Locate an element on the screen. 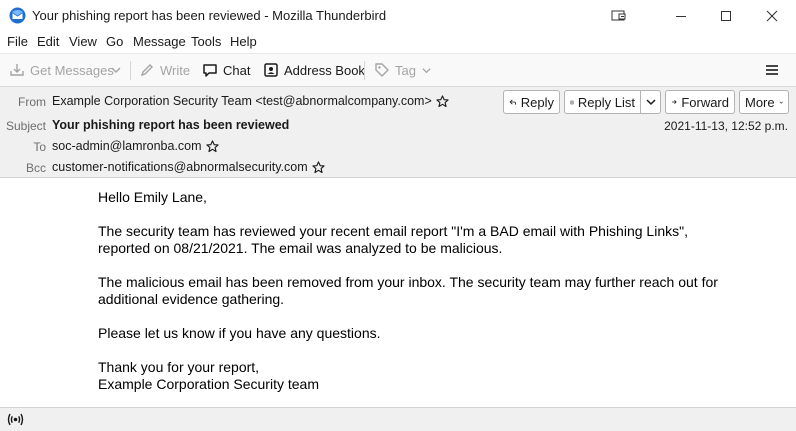  pin-window-button is located at coordinates (619, 15).